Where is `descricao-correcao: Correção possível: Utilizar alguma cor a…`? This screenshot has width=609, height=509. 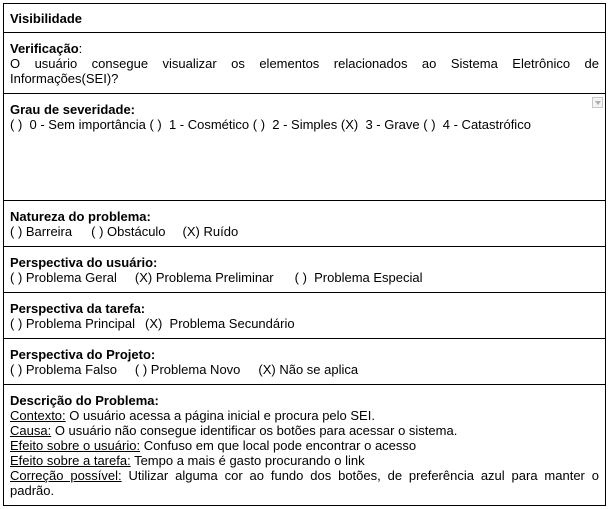
descricao-correcao: Correção possível: Utilizar alguma cor a… is located at coordinates (304, 483).